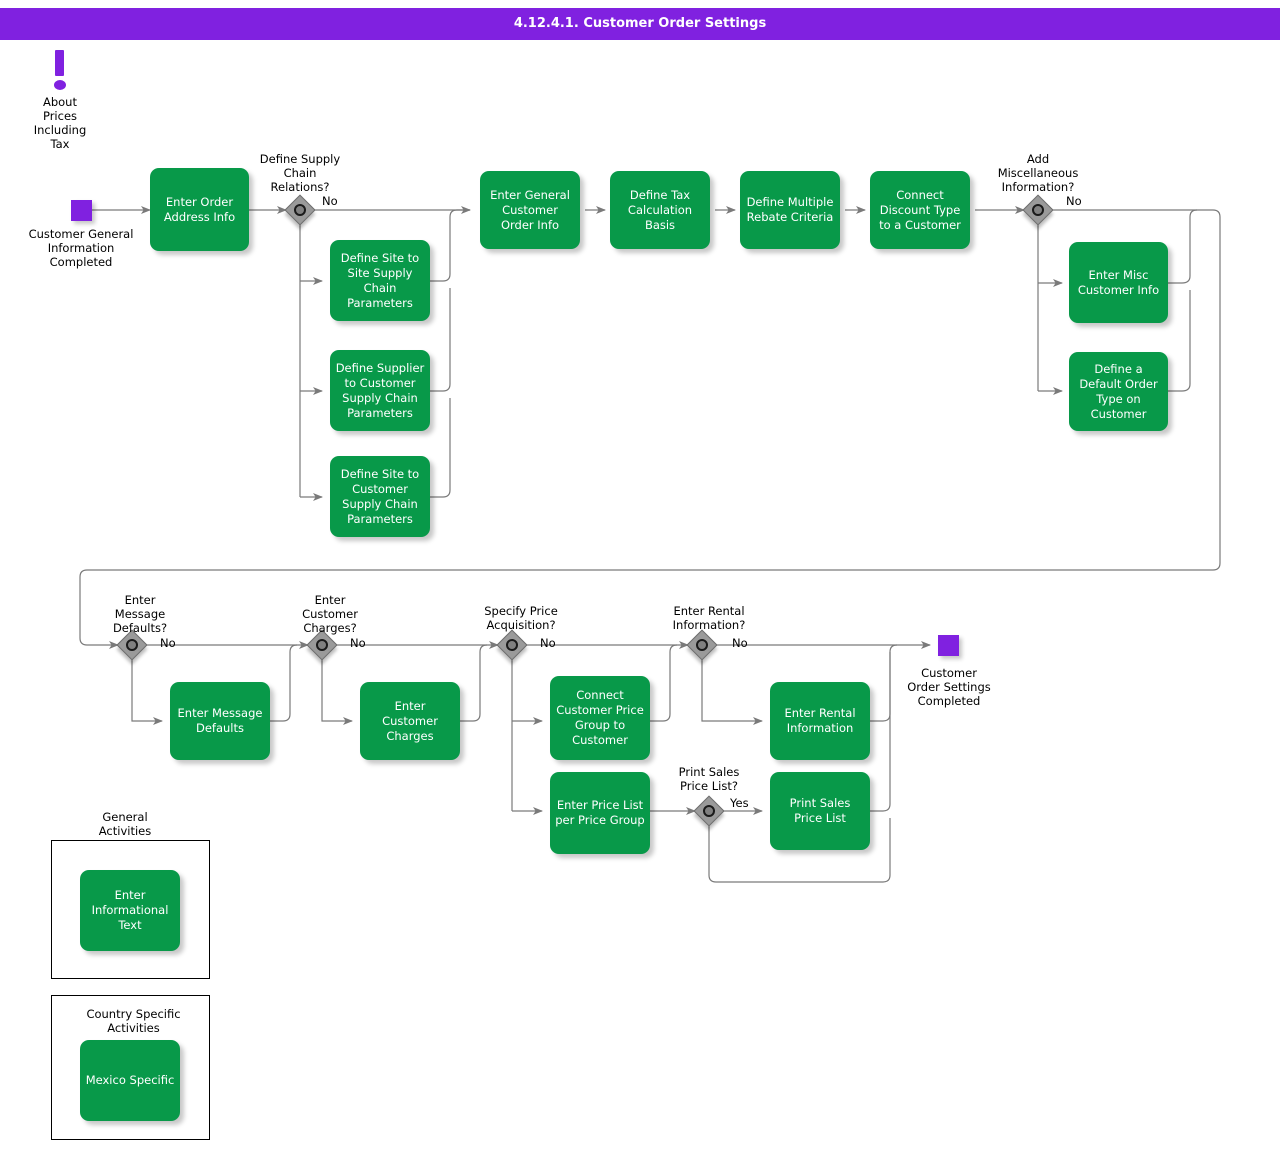  I want to click on edge-supplier-merge, so click(440, 340).